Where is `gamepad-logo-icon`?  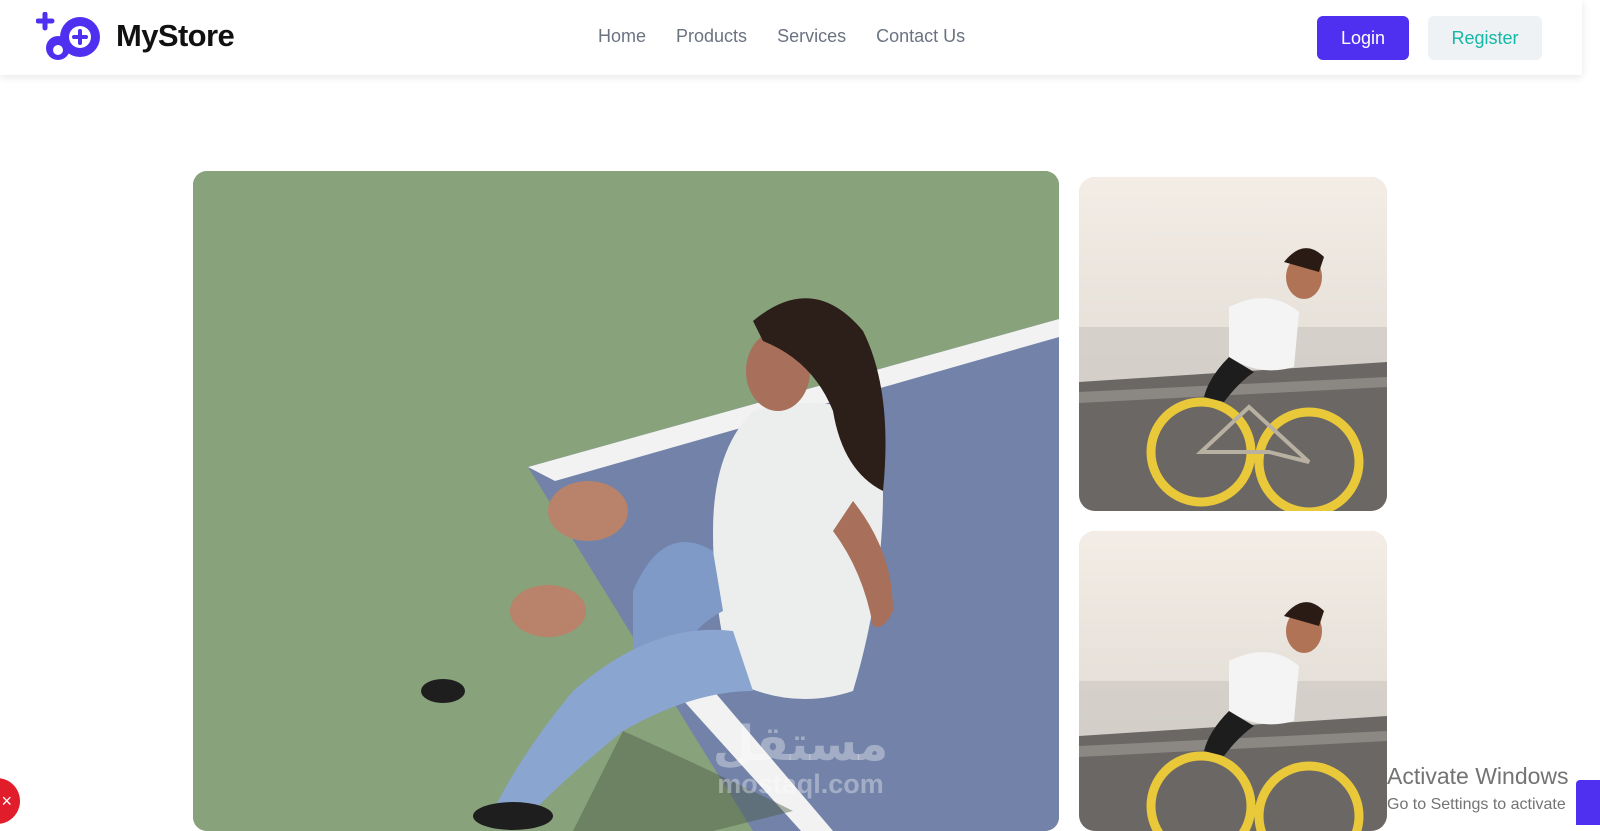 gamepad-logo-icon is located at coordinates (68, 36).